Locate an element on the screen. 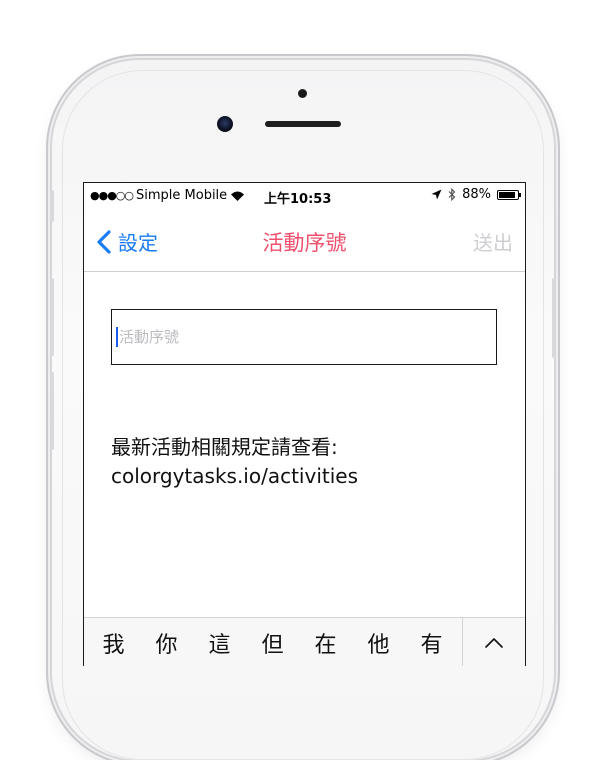  carrier-name: Simple Mobile is located at coordinates (182, 195).